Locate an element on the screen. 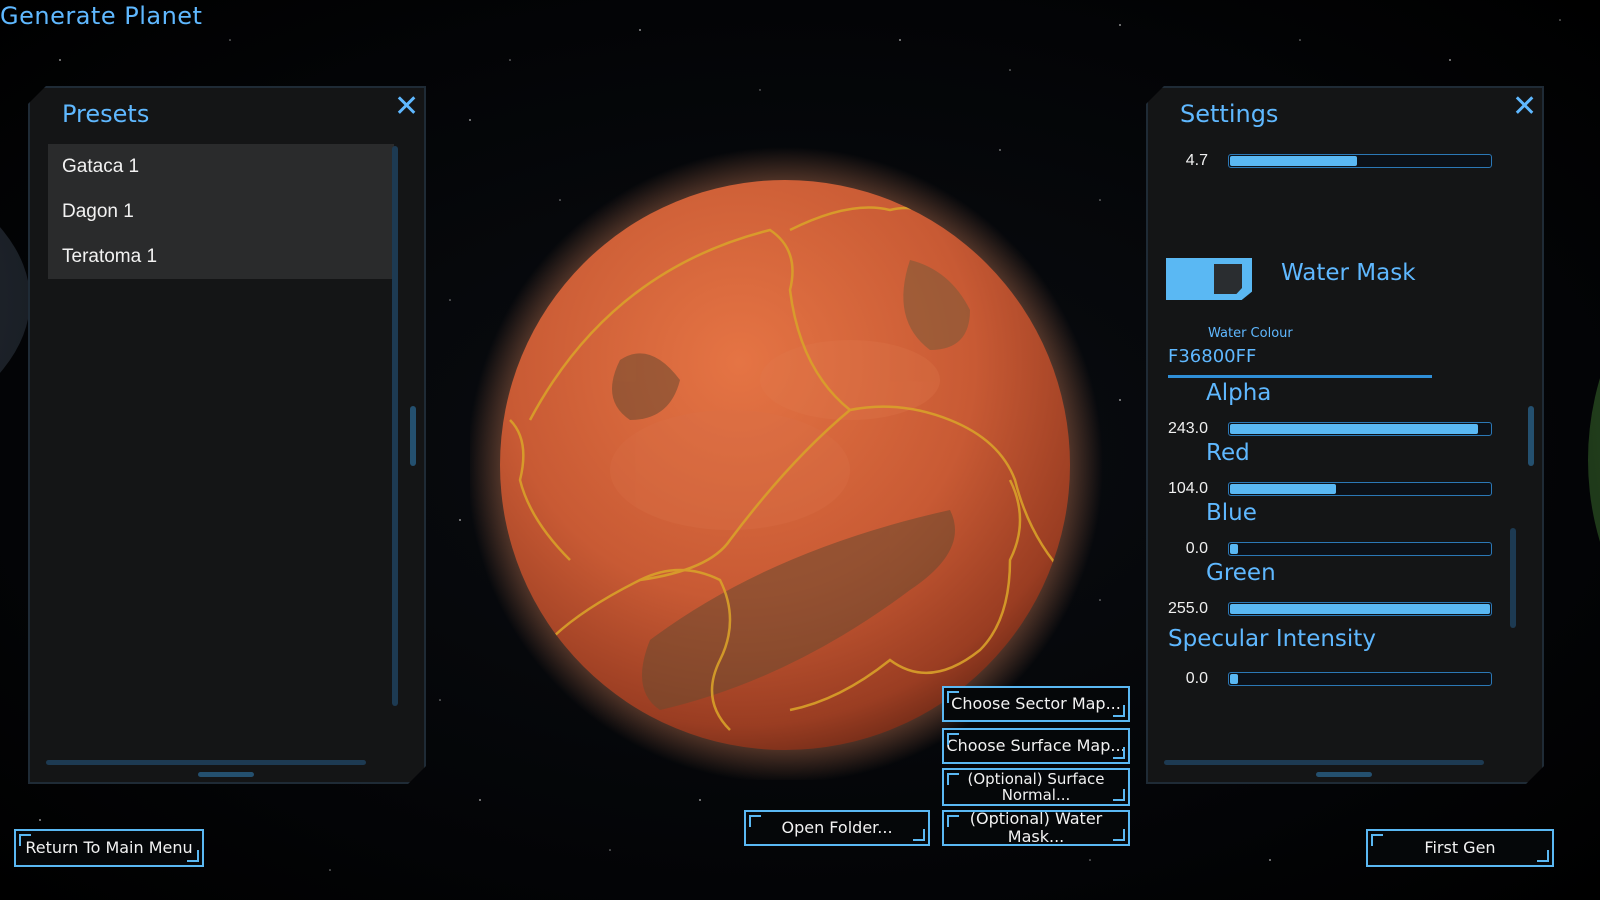 Image resolution: width=1600 pixels, height=900 pixels. preset-item-teratoma-1: Teratoma 1 is located at coordinates (221, 256).